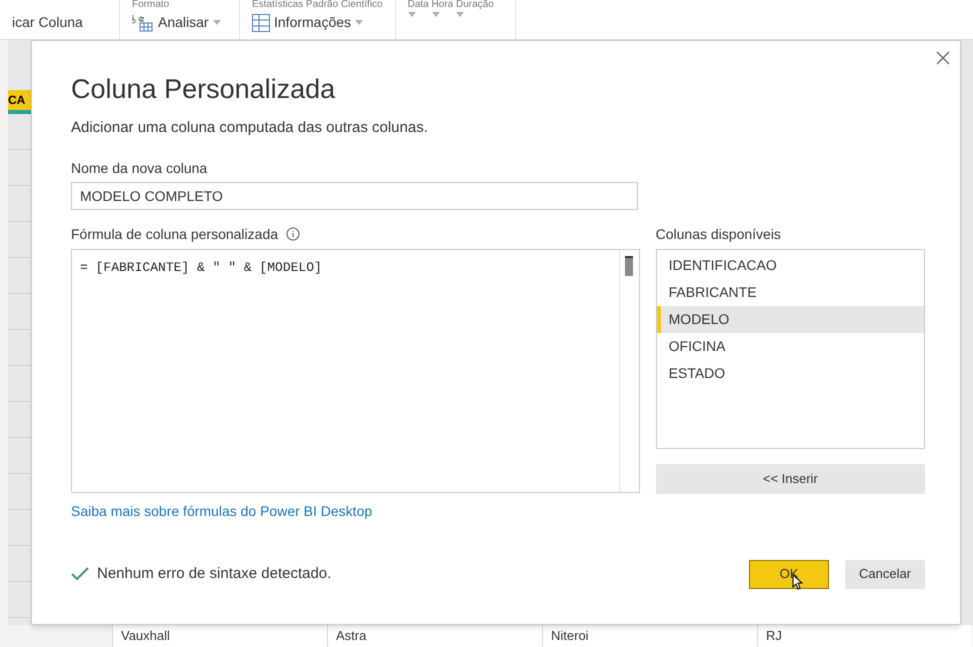 The height and width of the screenshot is (647, 973). I want to click on column-item: IDENTIFICACAO, so click(790, 265).